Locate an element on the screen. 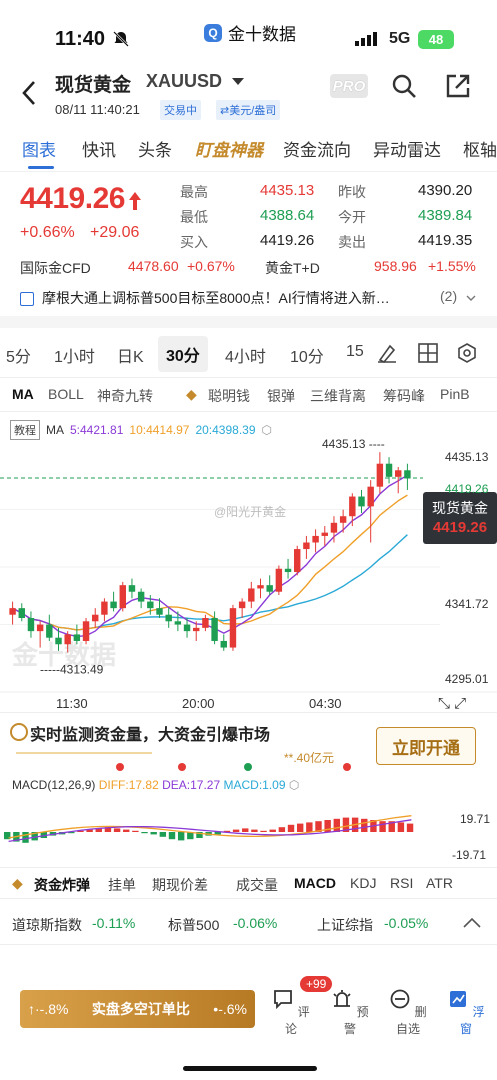 The width and height of the screenshot is (497, 1080). search-icon is located at coordinates (404, 86).